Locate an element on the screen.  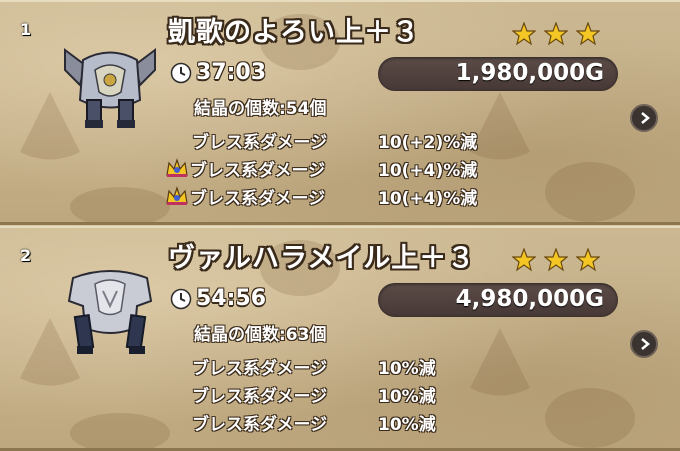
time-remaining: 54:56 is located at coordinates (218, 298).